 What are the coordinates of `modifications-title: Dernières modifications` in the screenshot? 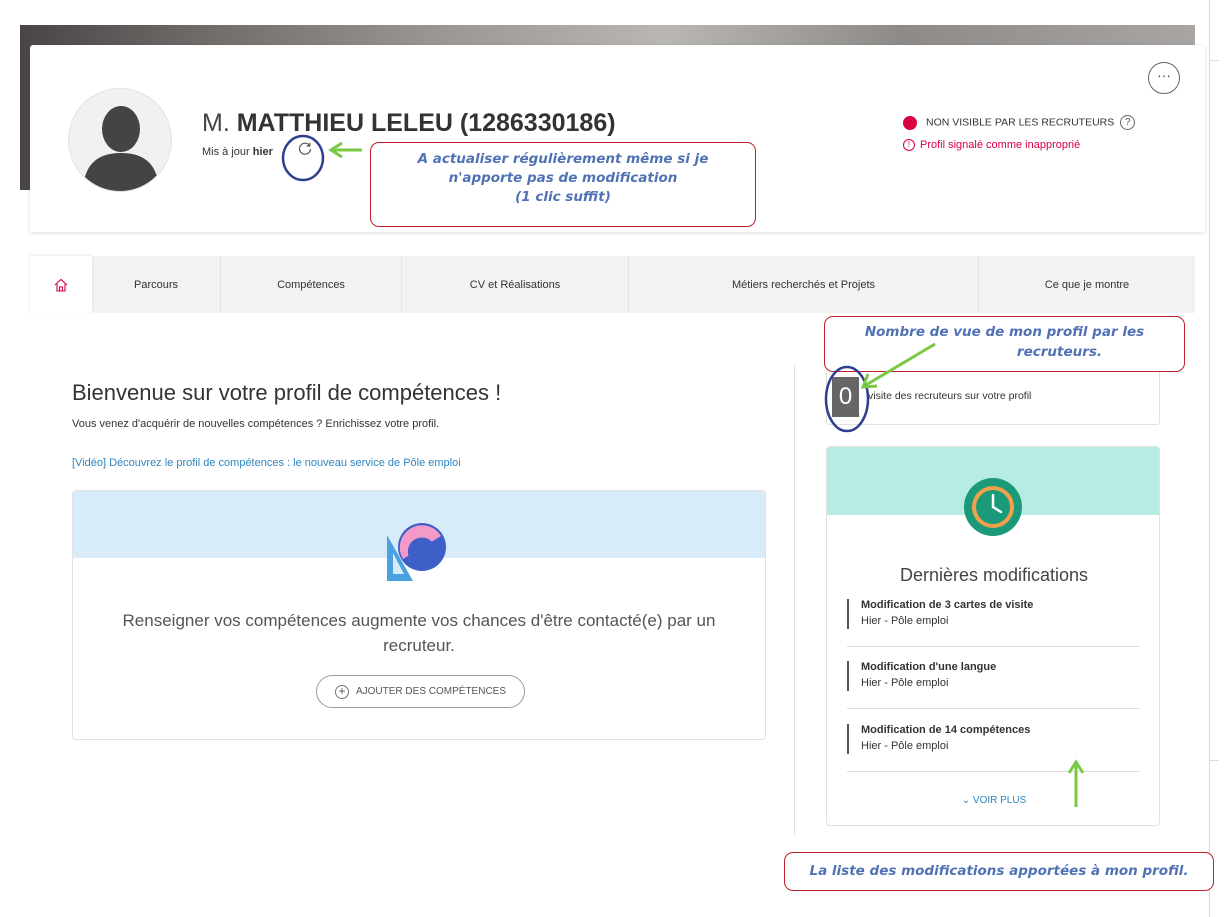 It's located at (994, 575).